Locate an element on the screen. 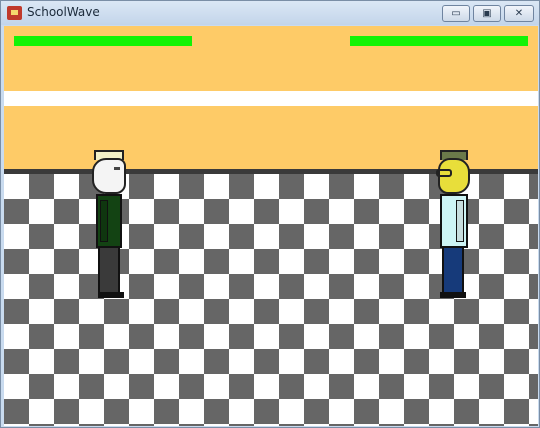 This screenshot has height=428, width=540. wall-stripe is located at coordinates (271, 98).